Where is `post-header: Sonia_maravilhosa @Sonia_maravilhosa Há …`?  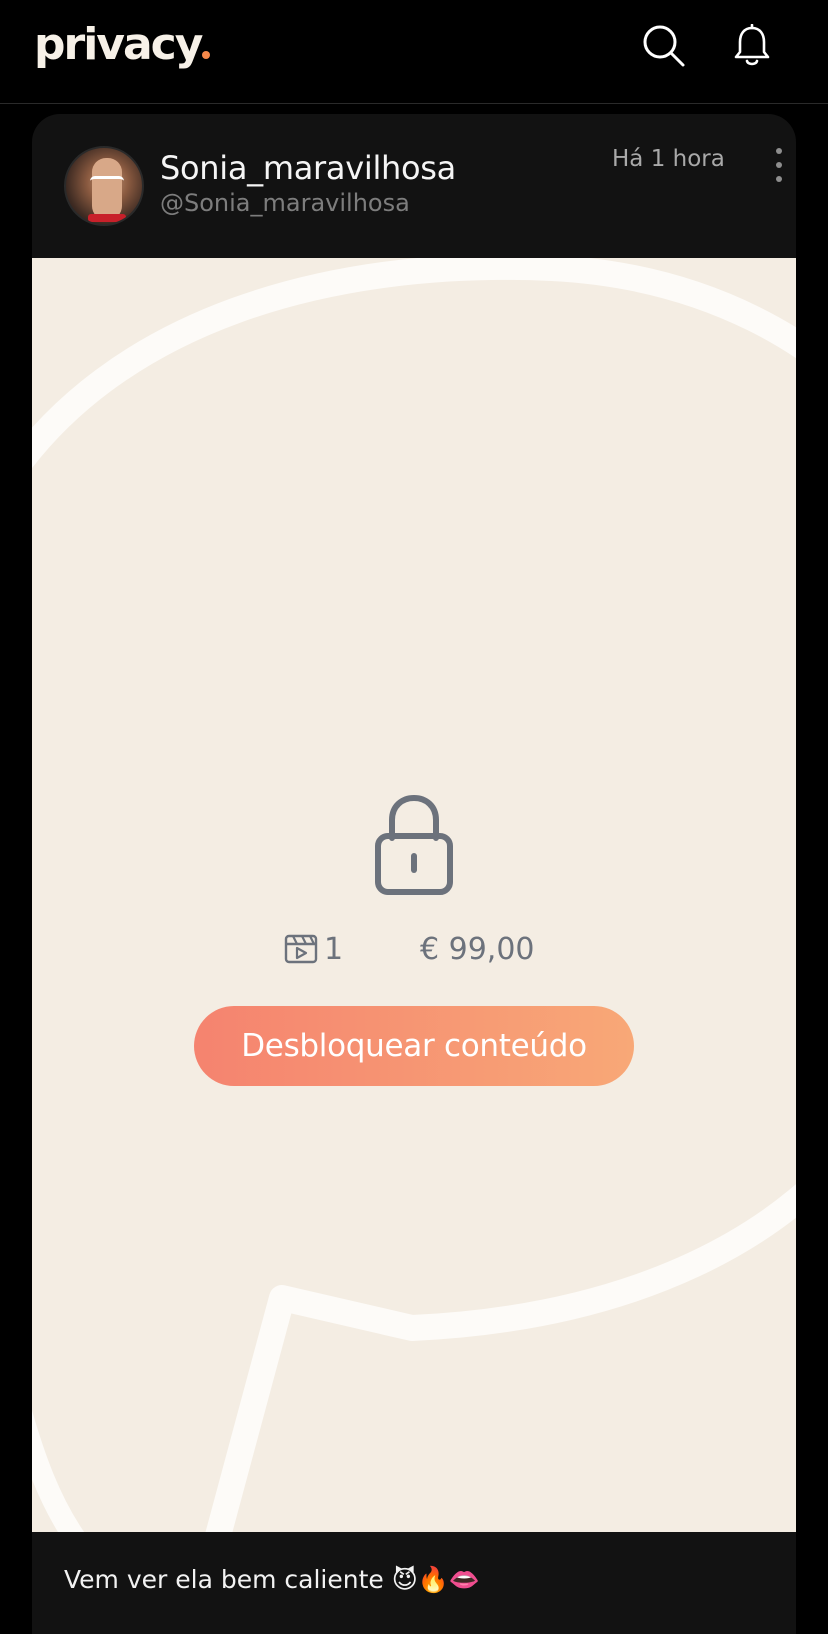
post-header: Sonia_maravilhosa @Sonia_maravilhosa Há … is located at coordinates (414, 185).